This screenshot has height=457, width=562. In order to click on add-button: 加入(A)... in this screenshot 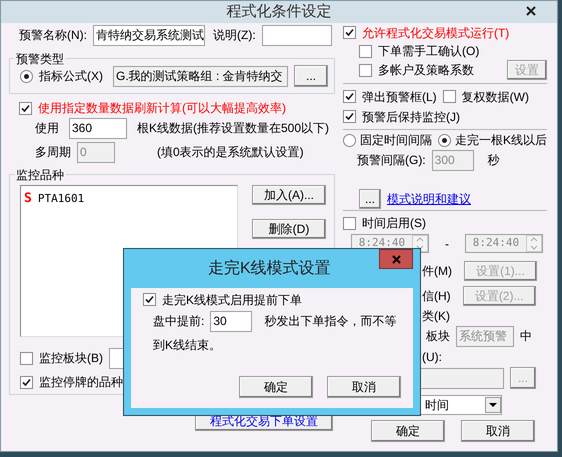, I will do `click(289, 195)`.